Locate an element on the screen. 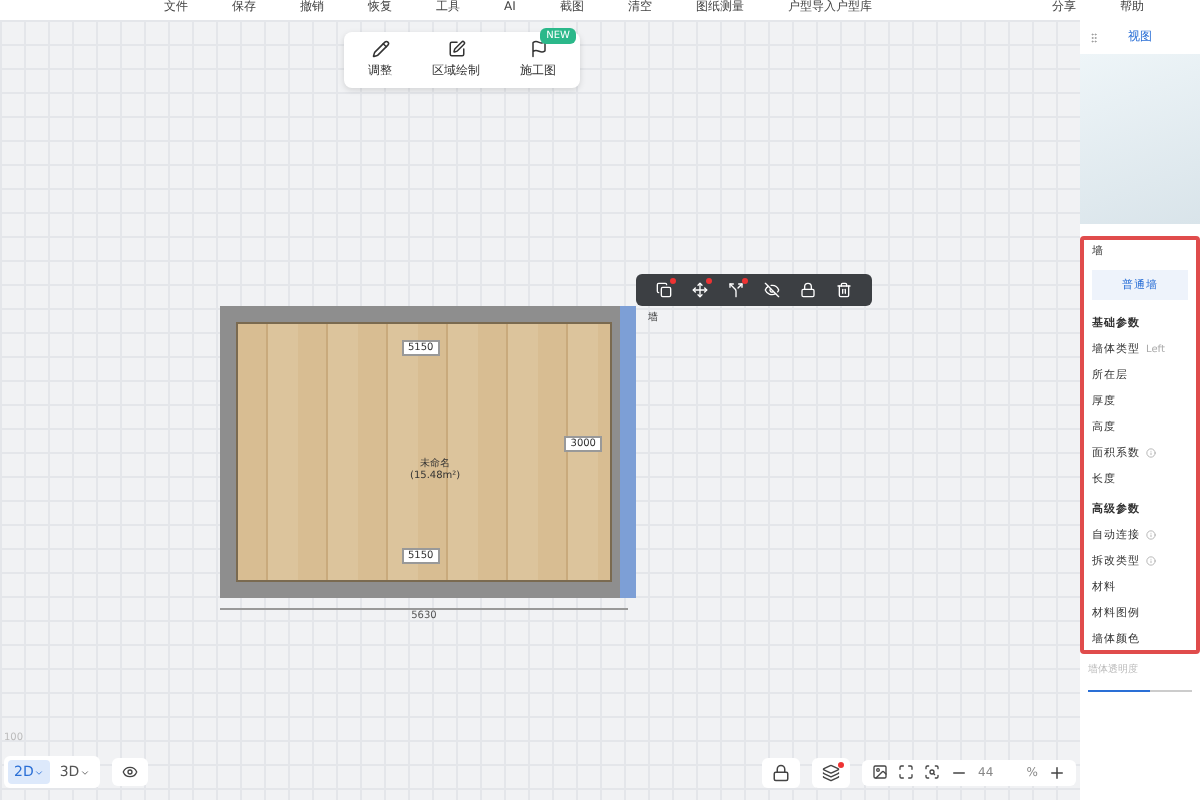 Image resolution: width=1200 pixels, height=800 pixels. lock-icon is located at coordinates (781, 772).